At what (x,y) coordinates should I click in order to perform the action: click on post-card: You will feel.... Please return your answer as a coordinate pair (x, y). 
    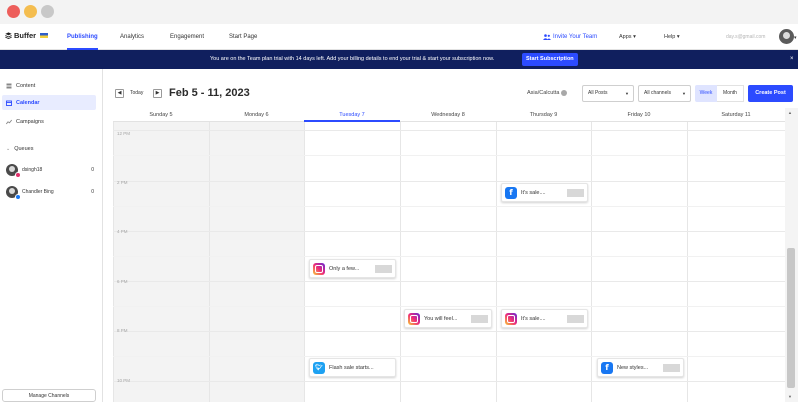
    Looking at the image, I should click on (448, 318).